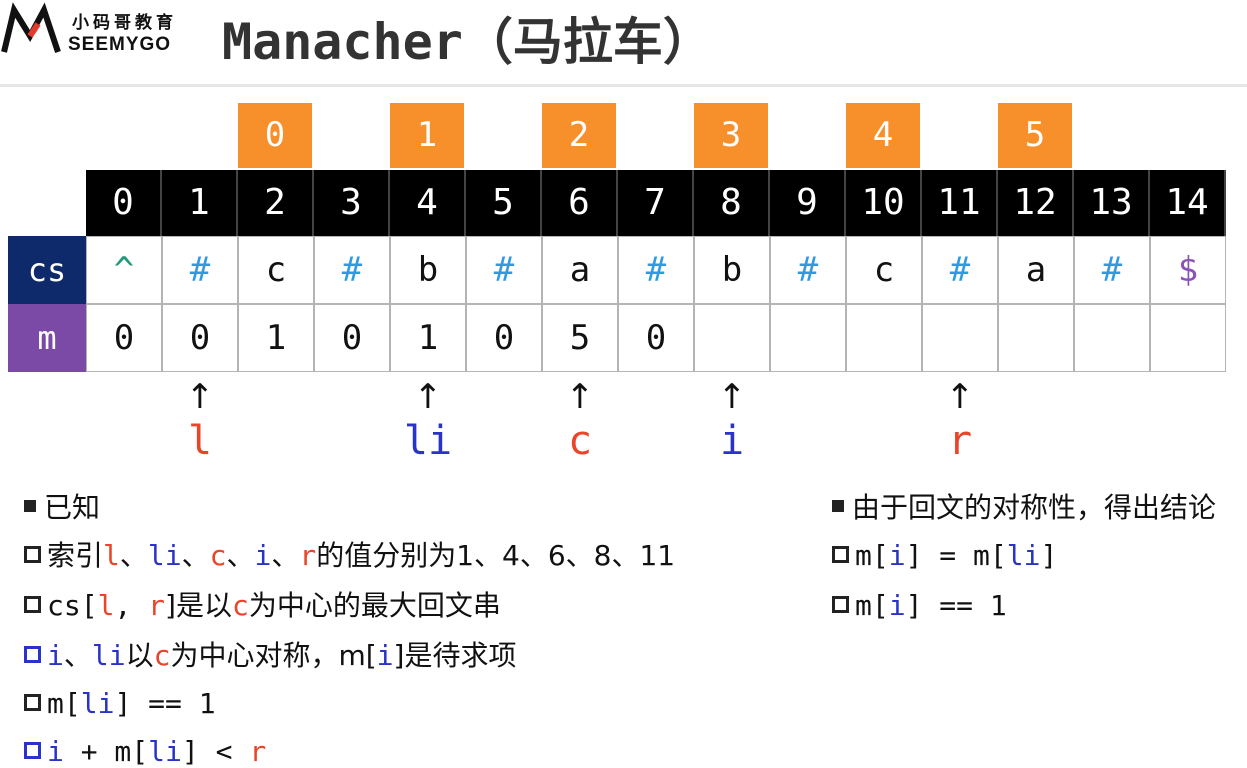 This screenshot has width=1247, height=768. What do you see at coordinates (732, 441) in the screenshot?
I see `pointer-label: i` at bounding box center [732, 441].